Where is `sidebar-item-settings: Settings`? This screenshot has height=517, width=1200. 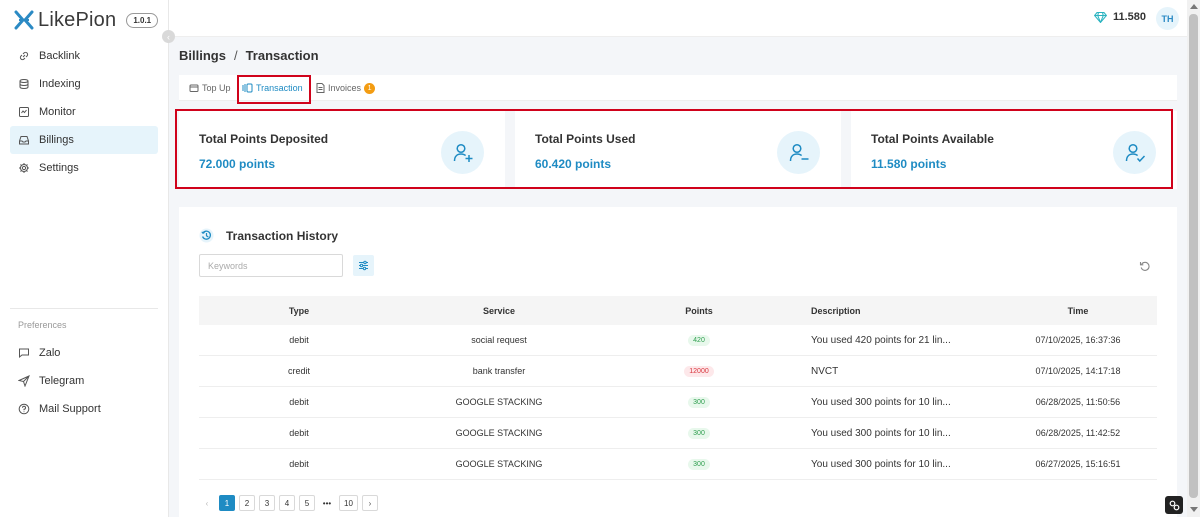 sidebar-item-settings: Settings is located at coordinates (84, 168).